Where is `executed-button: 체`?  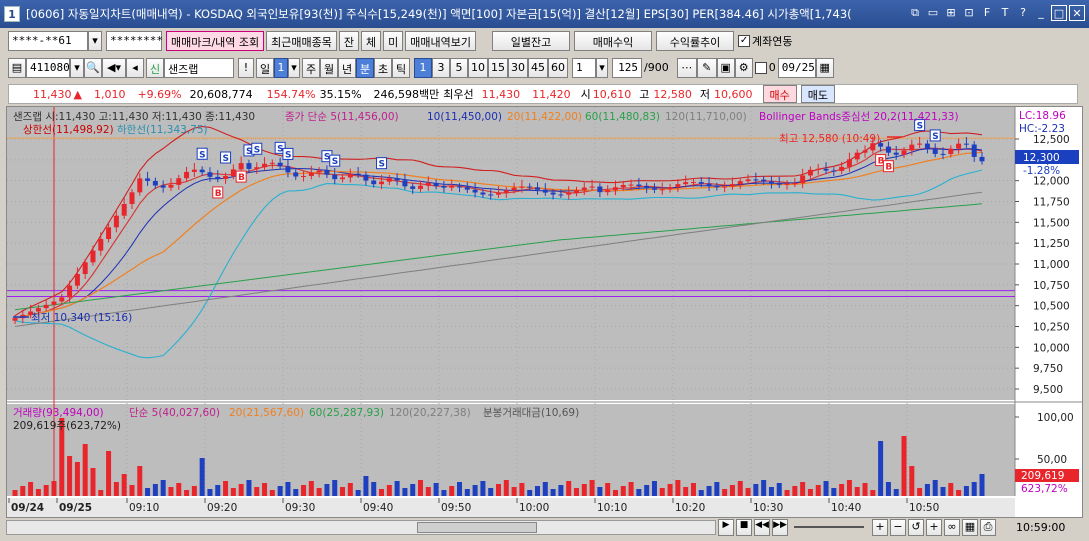
executed-button: 체 is located at coordinates (371, 41).